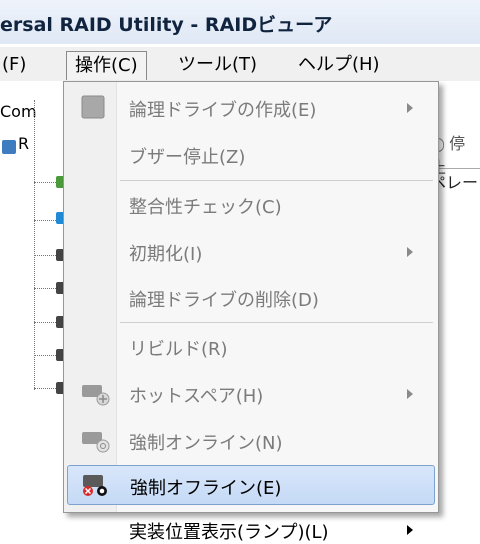 Image resolution: width=480 pixels, height=544 pixels. What do you see at coordinates (251, 107) in the screenshot?
I see `menu-item-create-logical-drive: 論理ドライブの作成(E)` at bounding box center [251, 107].